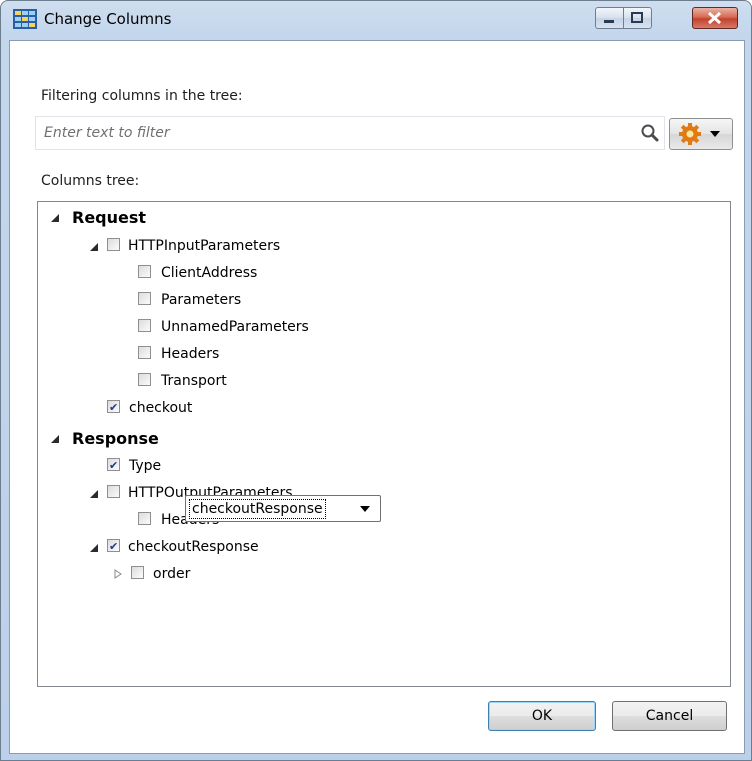 This screenshot has height=761, width=752. I want to click on gear-icon, so click(699, 134).